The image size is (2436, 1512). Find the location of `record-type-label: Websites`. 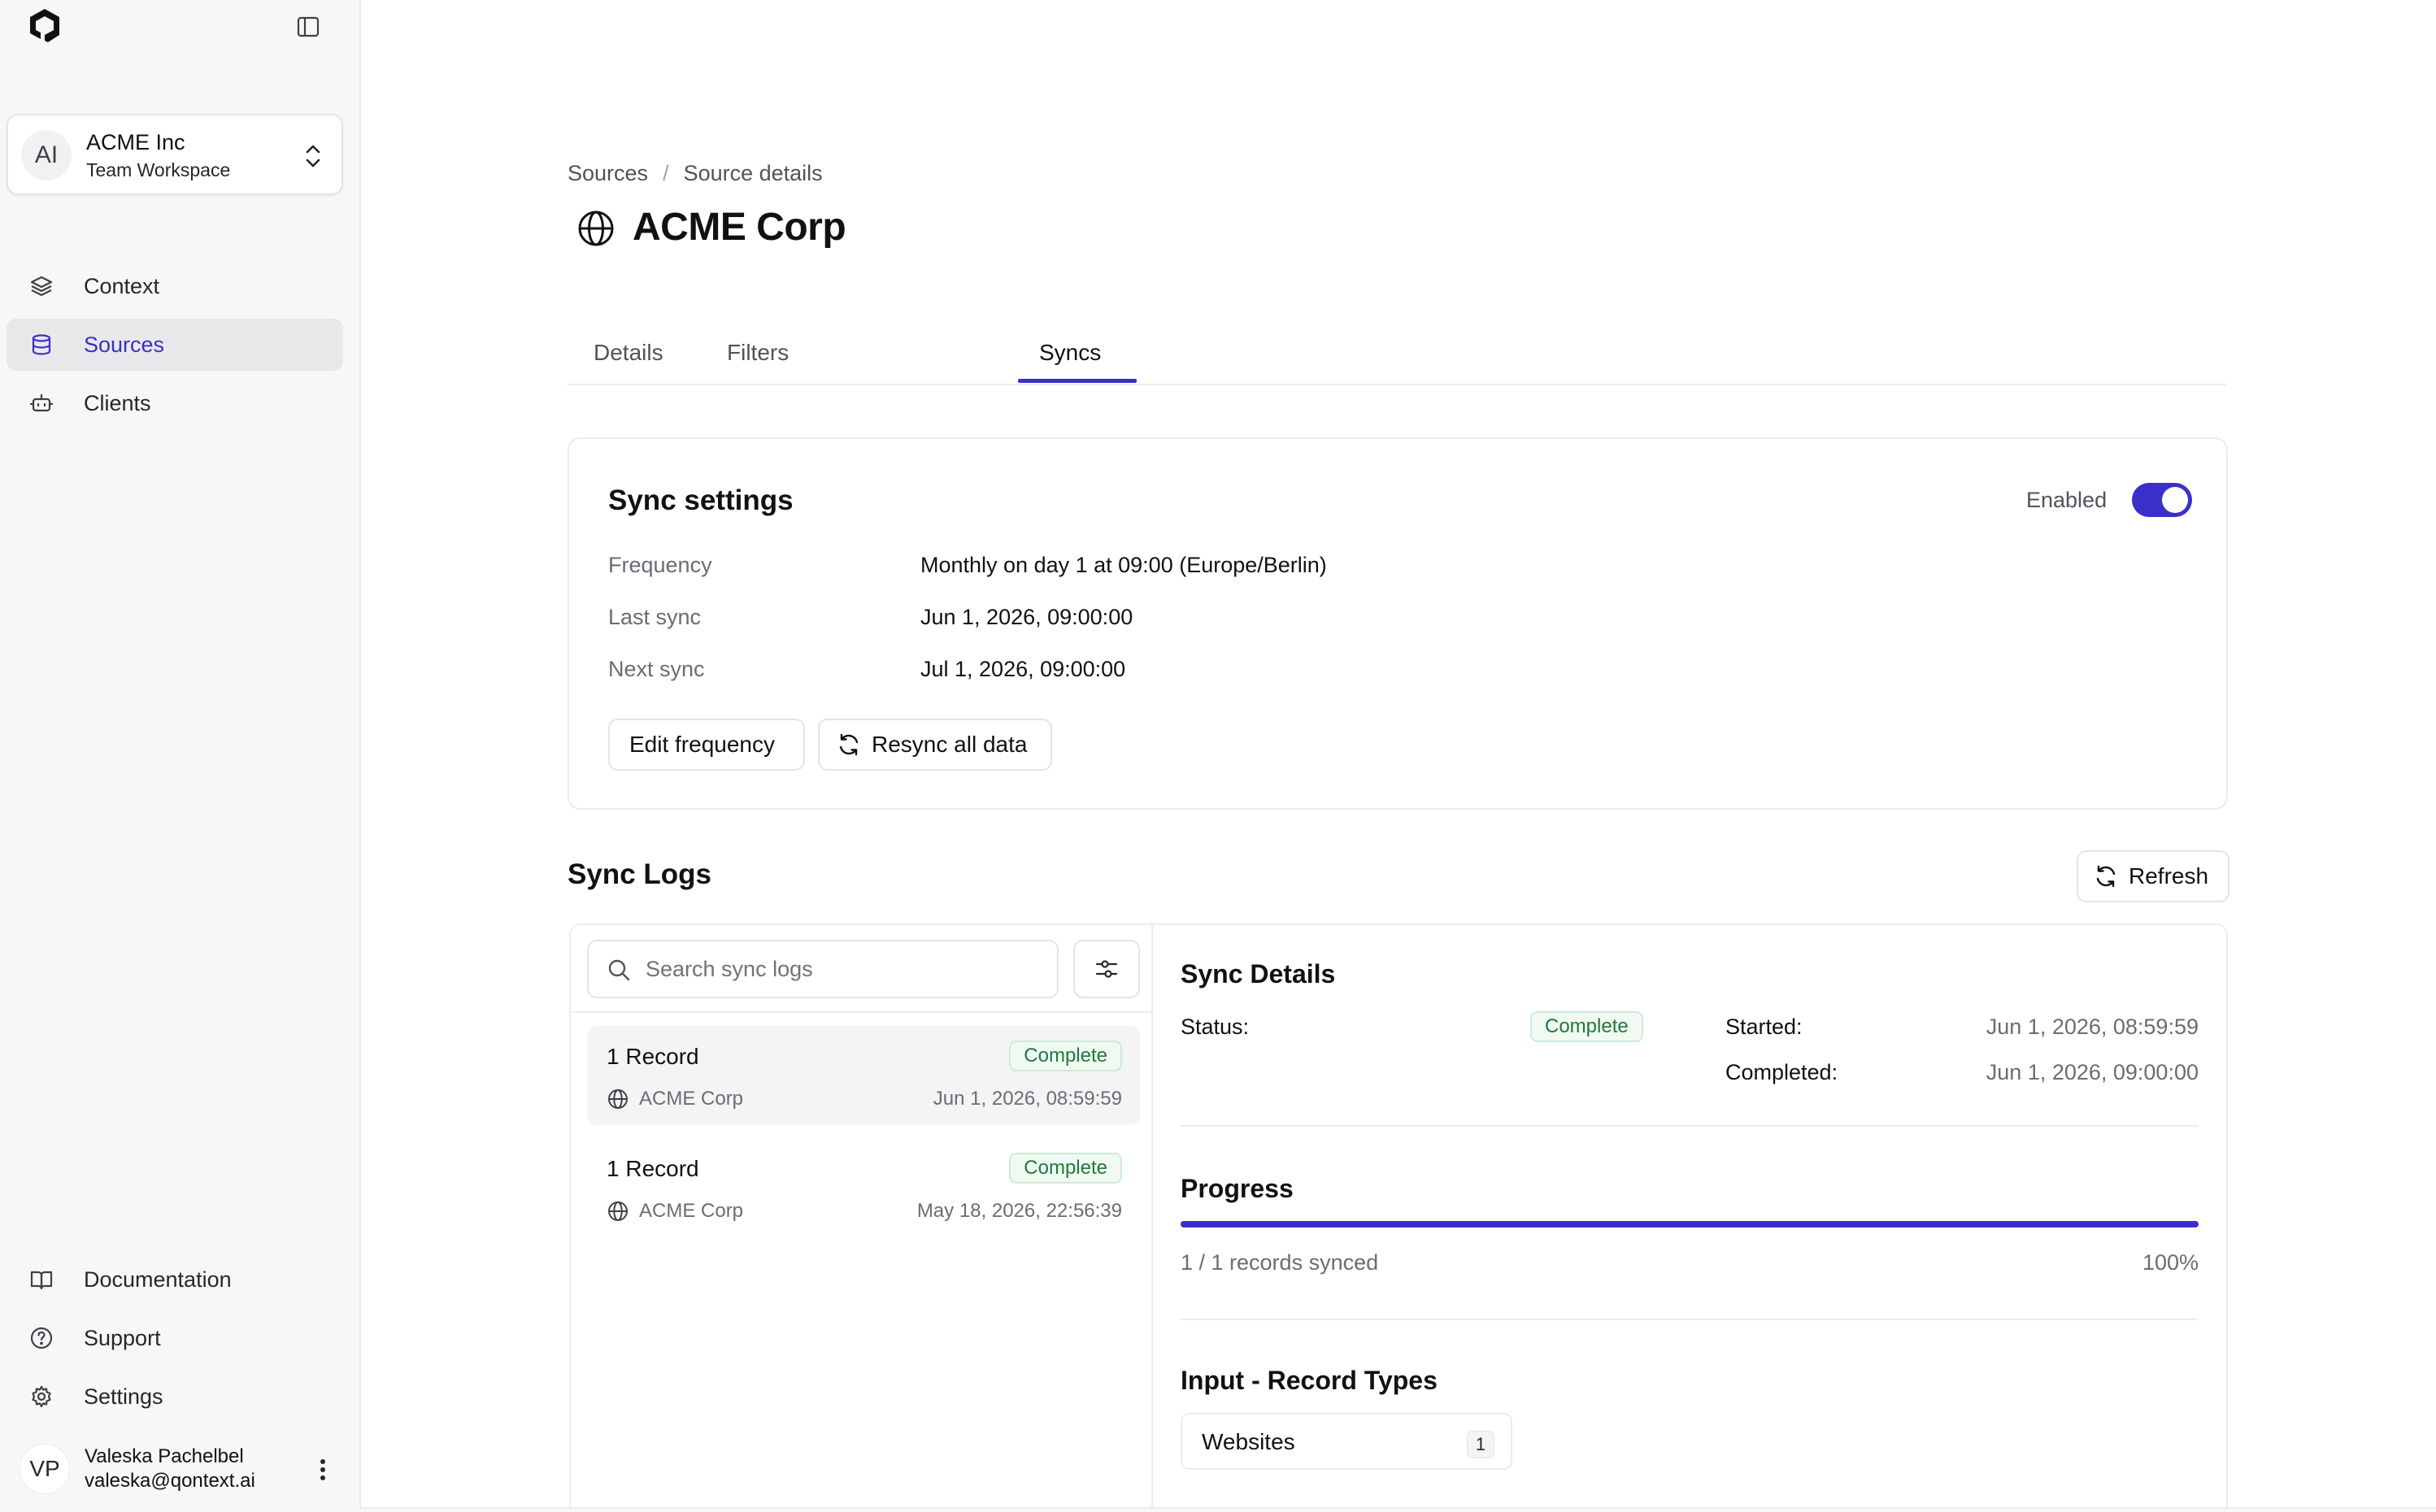

record-type-label: Websites is located at coordinates (1248, 1441).